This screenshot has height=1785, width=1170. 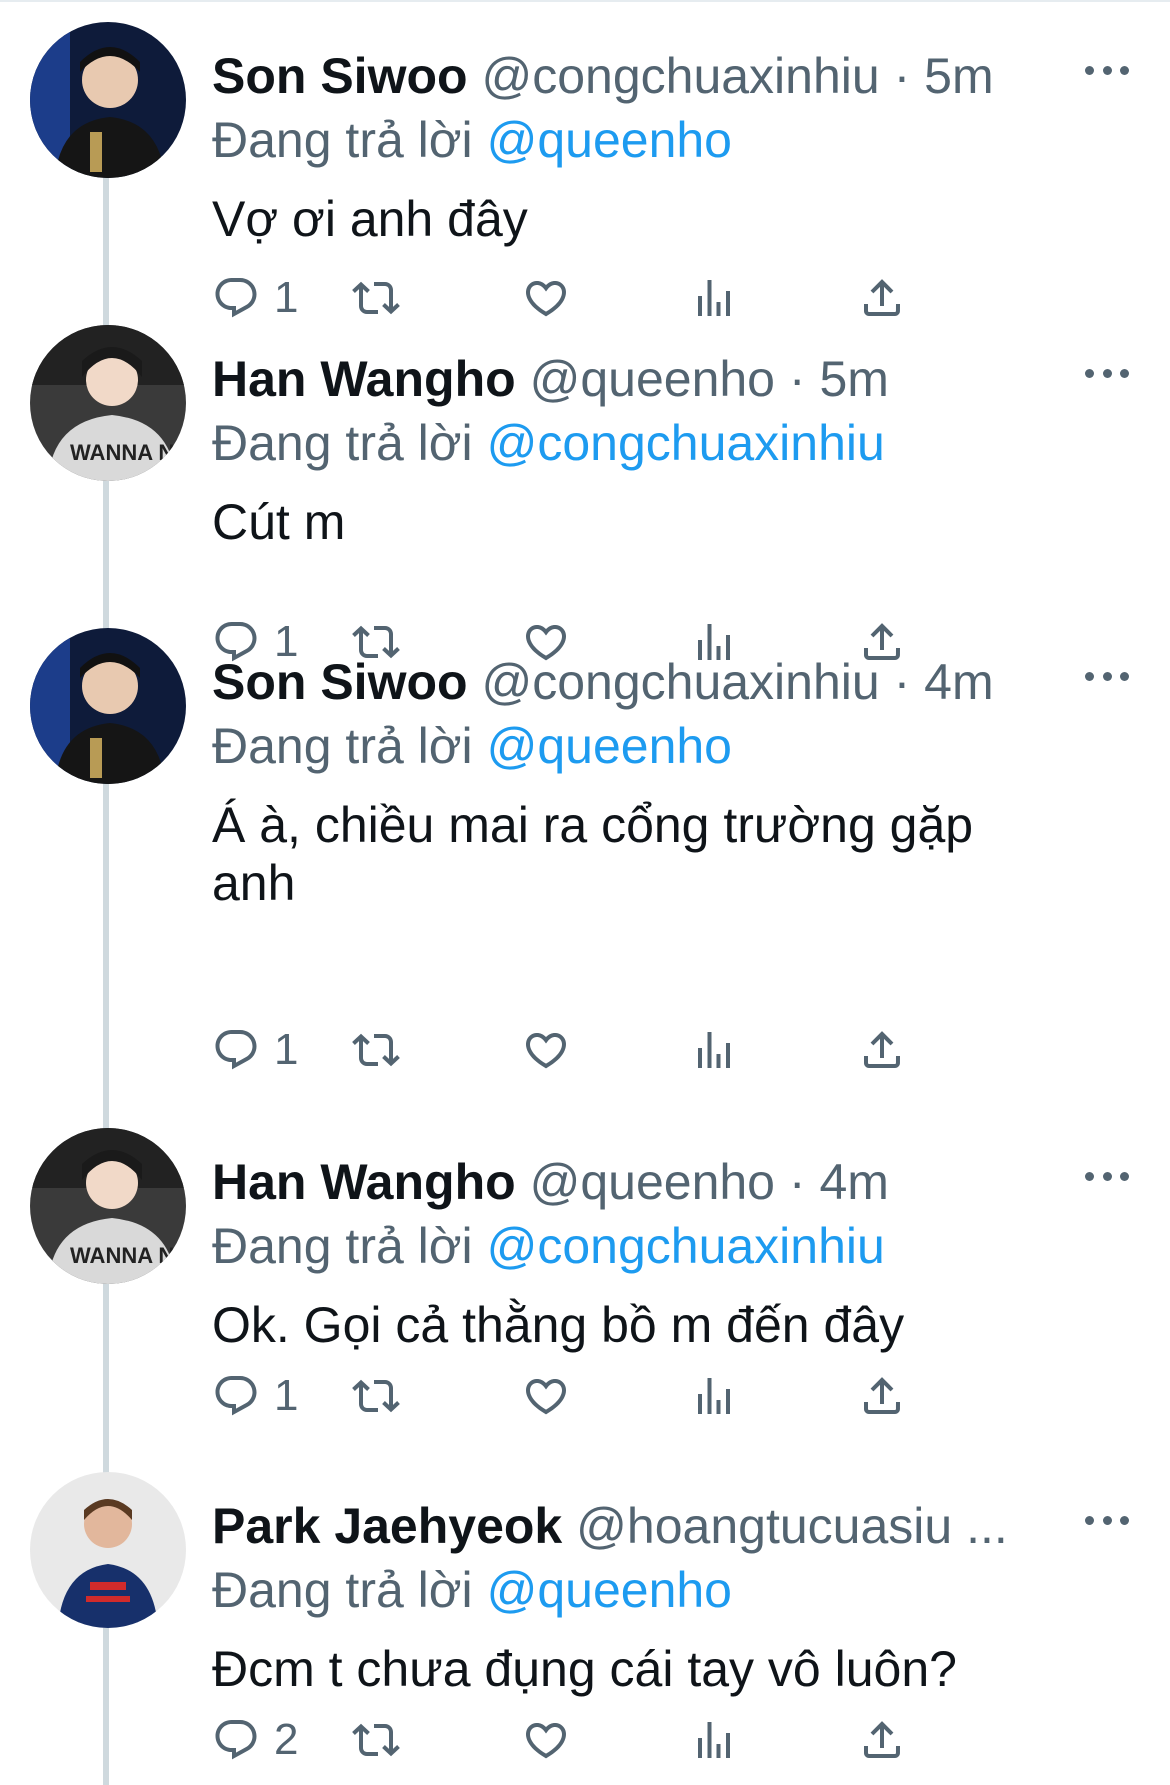 I want to click on avatar-park-jaehyeok, so click(x=108, y=1550).